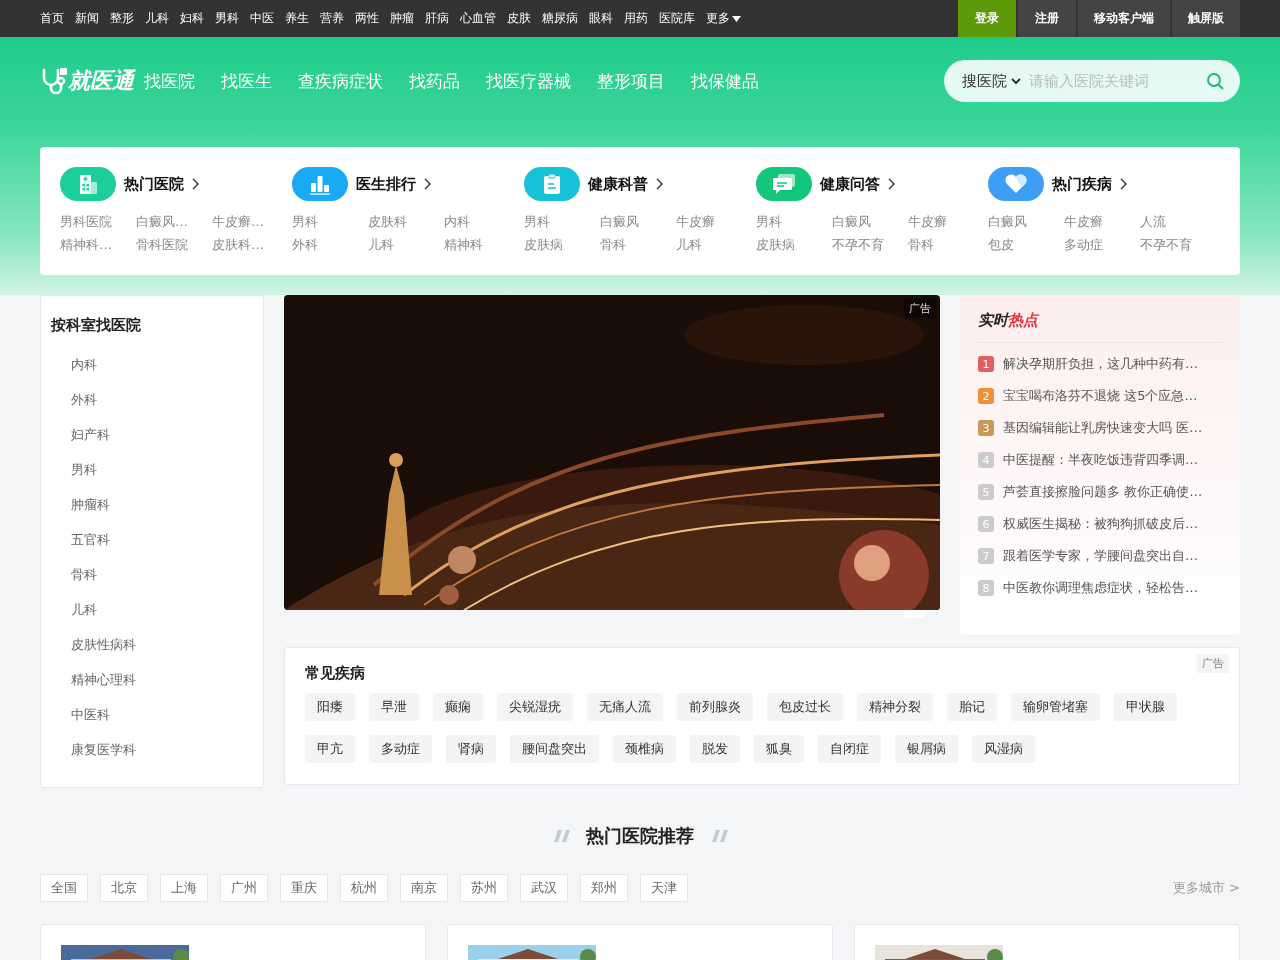 The width and height of the screenshot is (1280, 960). What do you see at coordinates (367, 18) in the screenshot?
I see `top-nav-link: 两性` at bounding box center [367, 18].